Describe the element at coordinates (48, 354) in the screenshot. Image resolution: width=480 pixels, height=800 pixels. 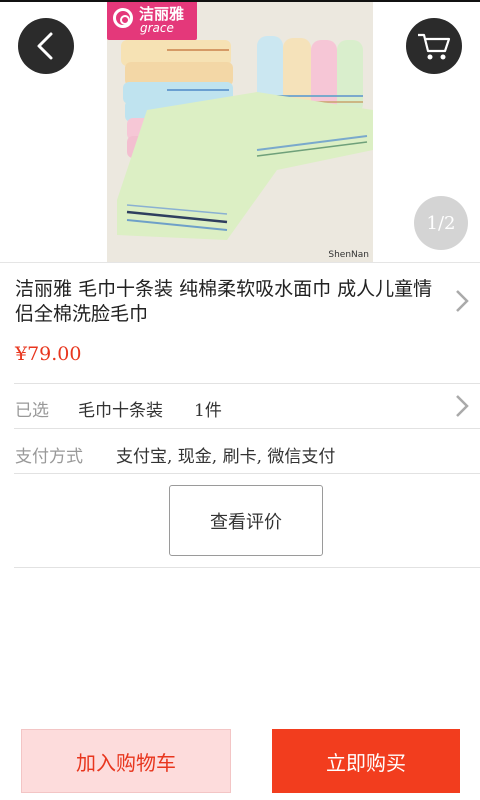
I see `product-price: ¥79.00` at that location.